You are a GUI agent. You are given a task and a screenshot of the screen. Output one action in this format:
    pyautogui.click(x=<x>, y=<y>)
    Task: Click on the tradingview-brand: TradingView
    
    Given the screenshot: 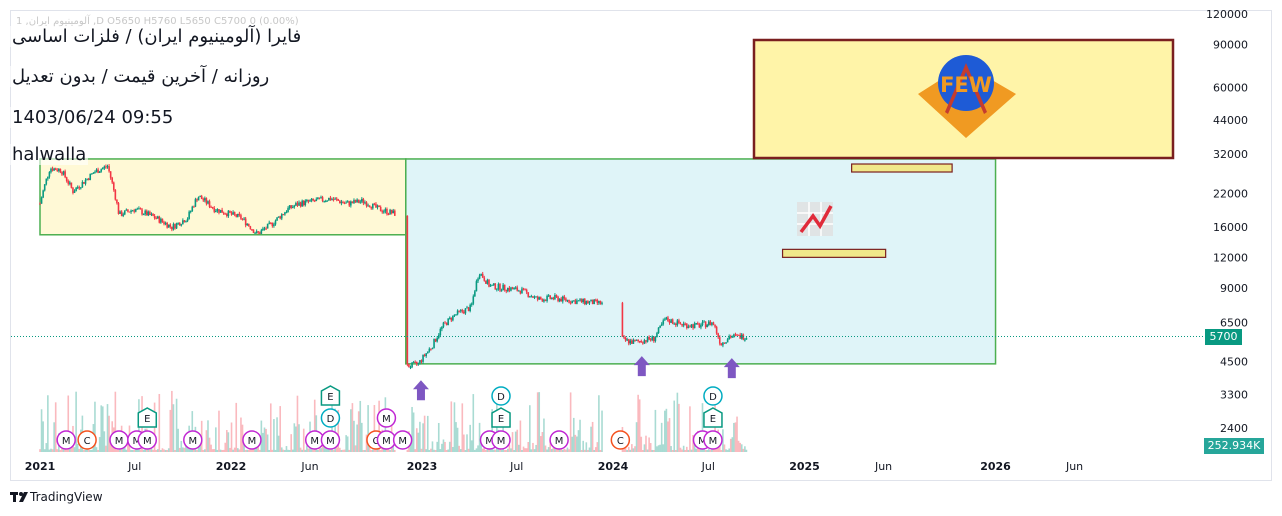 What is the action you would take?
    pyautogui.click(x=56, y=497)
    